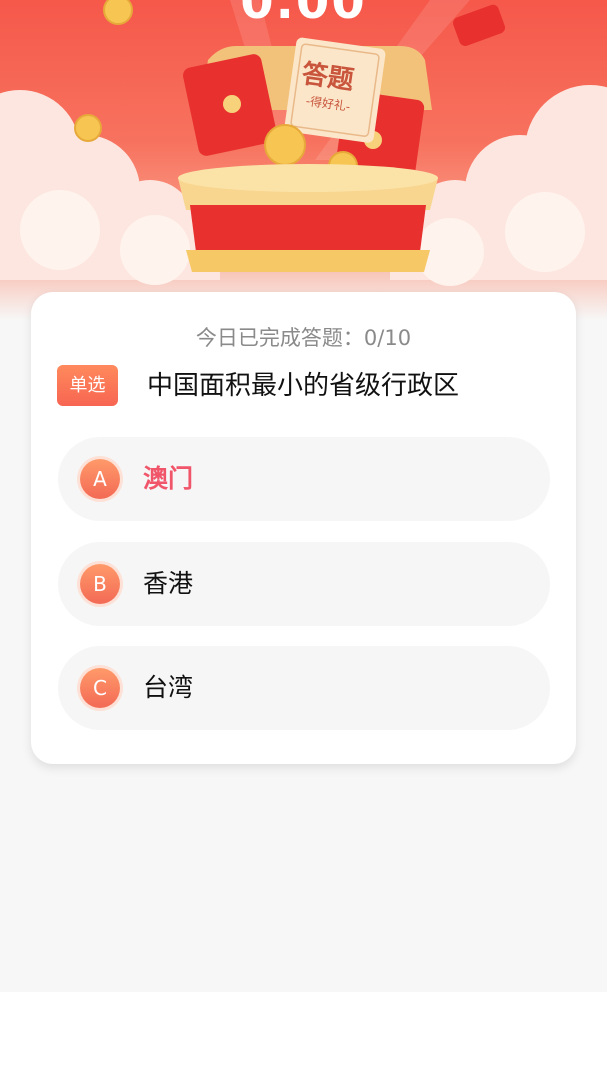 The height and width of the screenshot is (1080, 607). What do you see at coordinates (87, 385) in the screenshot?
I see `question-type-badge: 单选` at bounding box center [87, 385].